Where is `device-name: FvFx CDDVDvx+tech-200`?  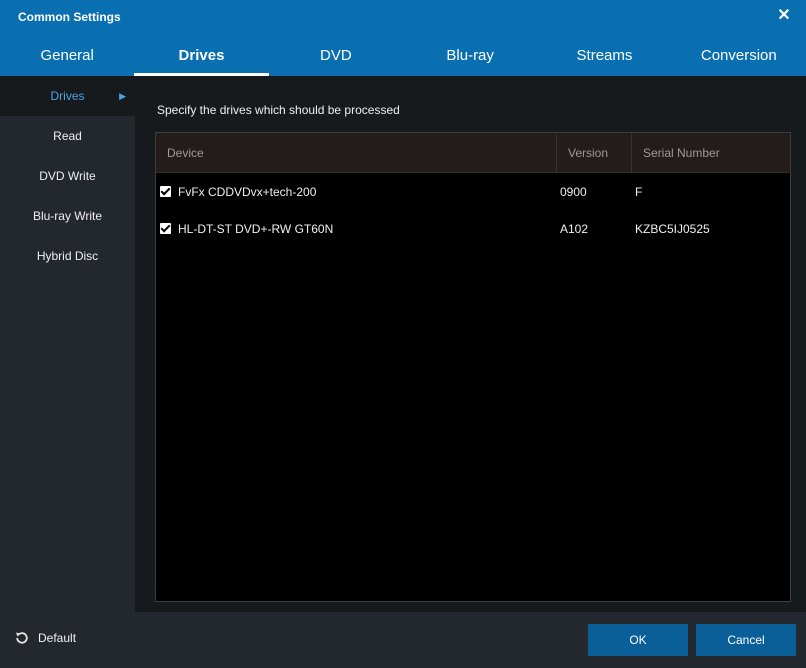 device-name: FvFx CDDVDvx+tech-200 is located at coordinates (247, 191).